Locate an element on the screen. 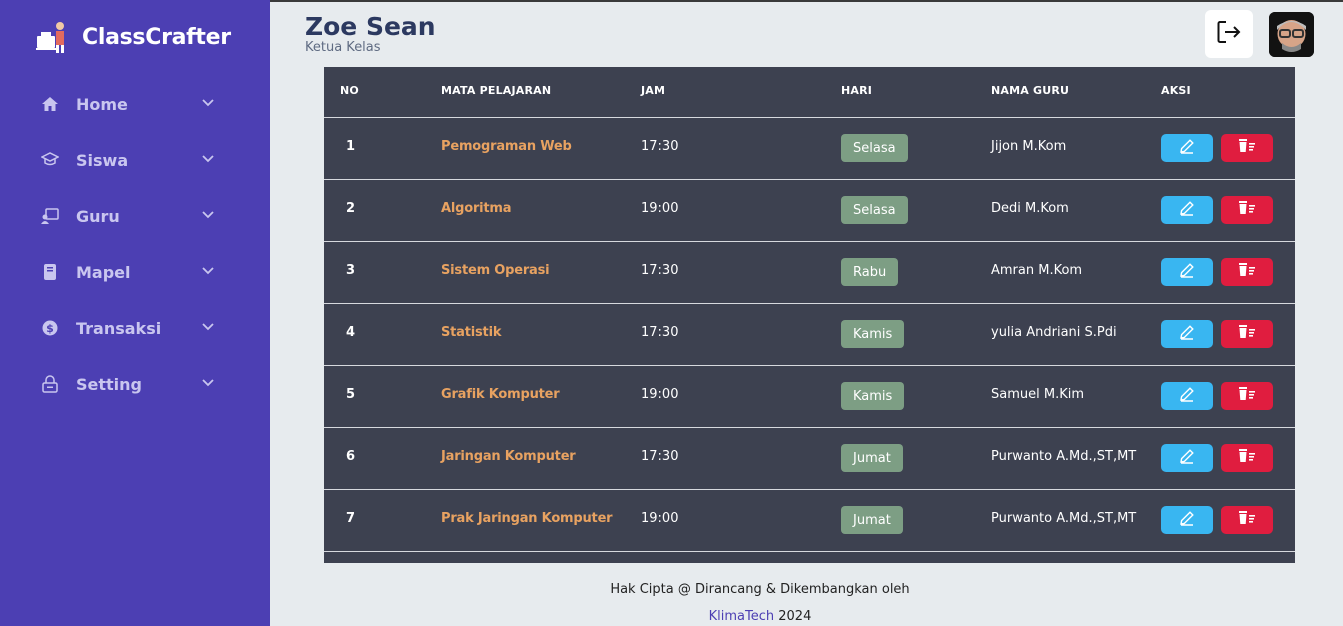 Image resolution: width=1343 pixels, height=626 pixels. table-row: 2 Algoritma 19:00 Selasa Dedi M.Kom is located at coordinates (809, 210).